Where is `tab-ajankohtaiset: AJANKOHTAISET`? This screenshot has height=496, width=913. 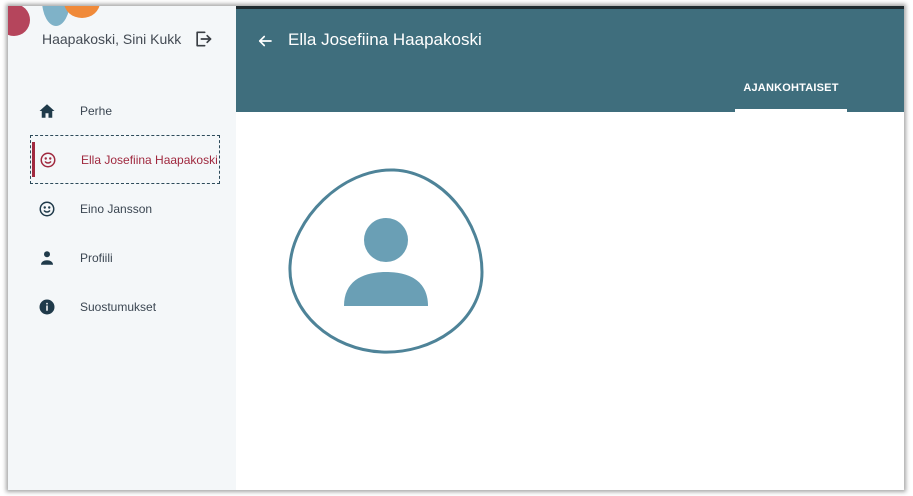 tab-ajankohtaiset: AJANKOHTAISET is located at coordinates (791, 94).